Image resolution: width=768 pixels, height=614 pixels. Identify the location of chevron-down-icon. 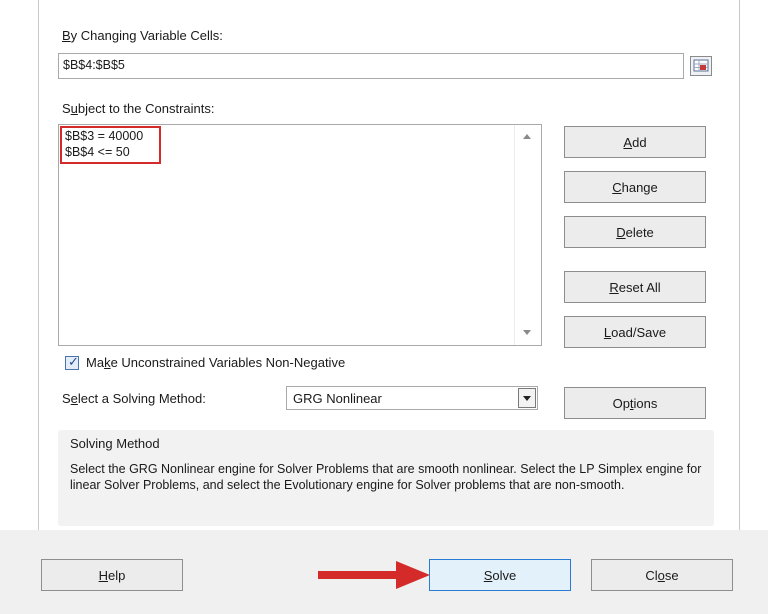
(527, 398).